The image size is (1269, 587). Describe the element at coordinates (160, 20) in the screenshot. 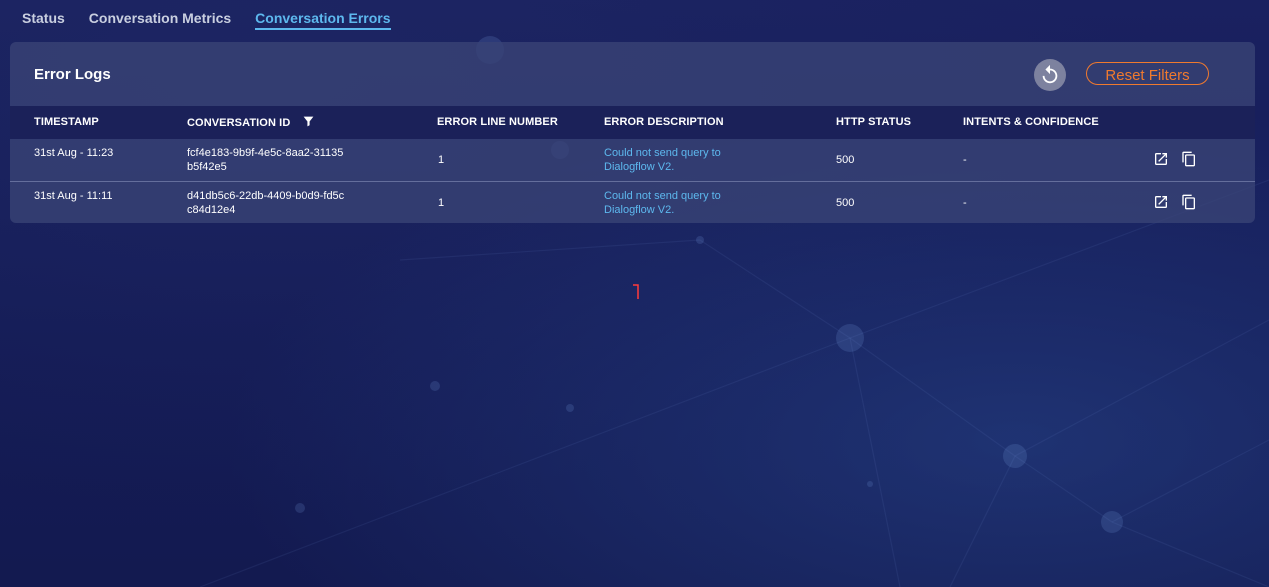

I see `tab-conversation-metrics: Conversation Metrics` at that location.